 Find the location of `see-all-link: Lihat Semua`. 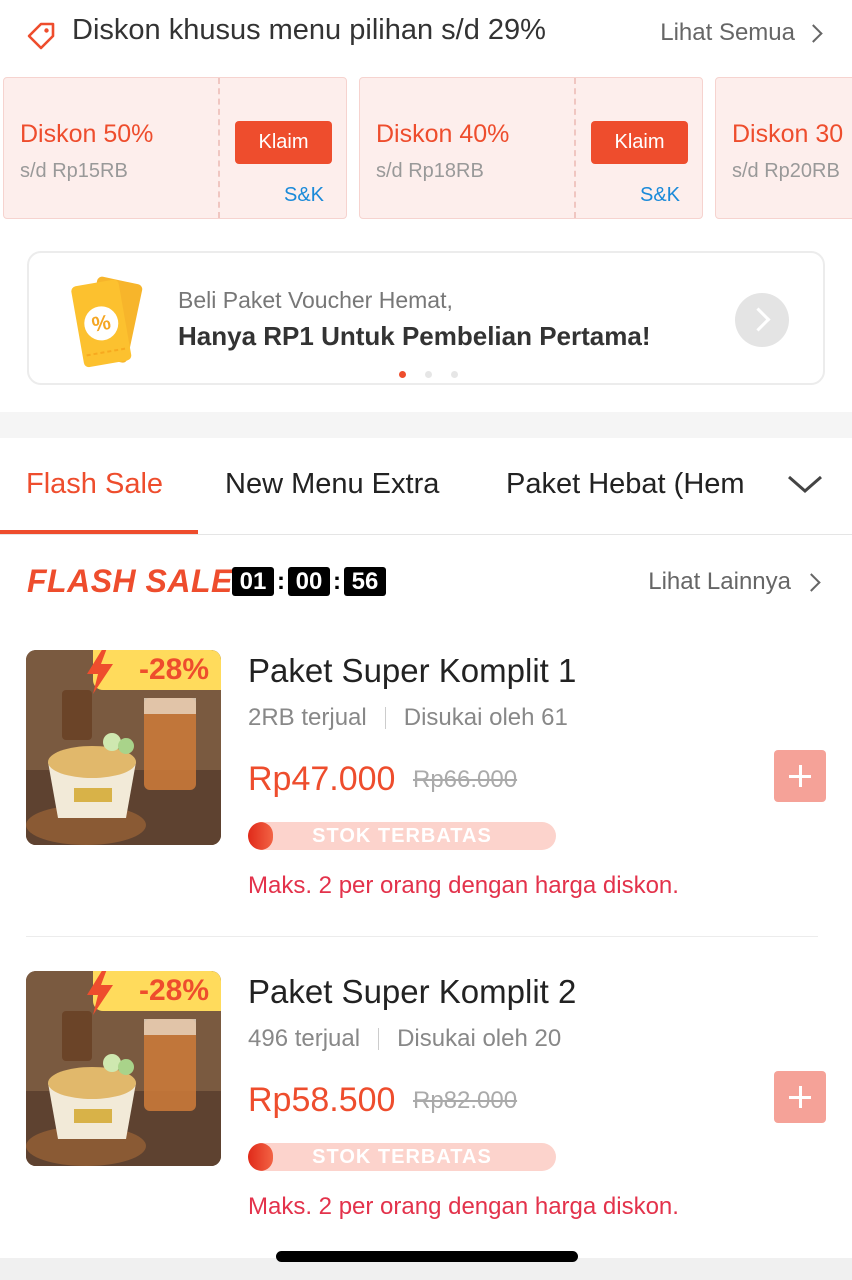

see-all-link: Lihat Semua is located at coordinates (742, 33).